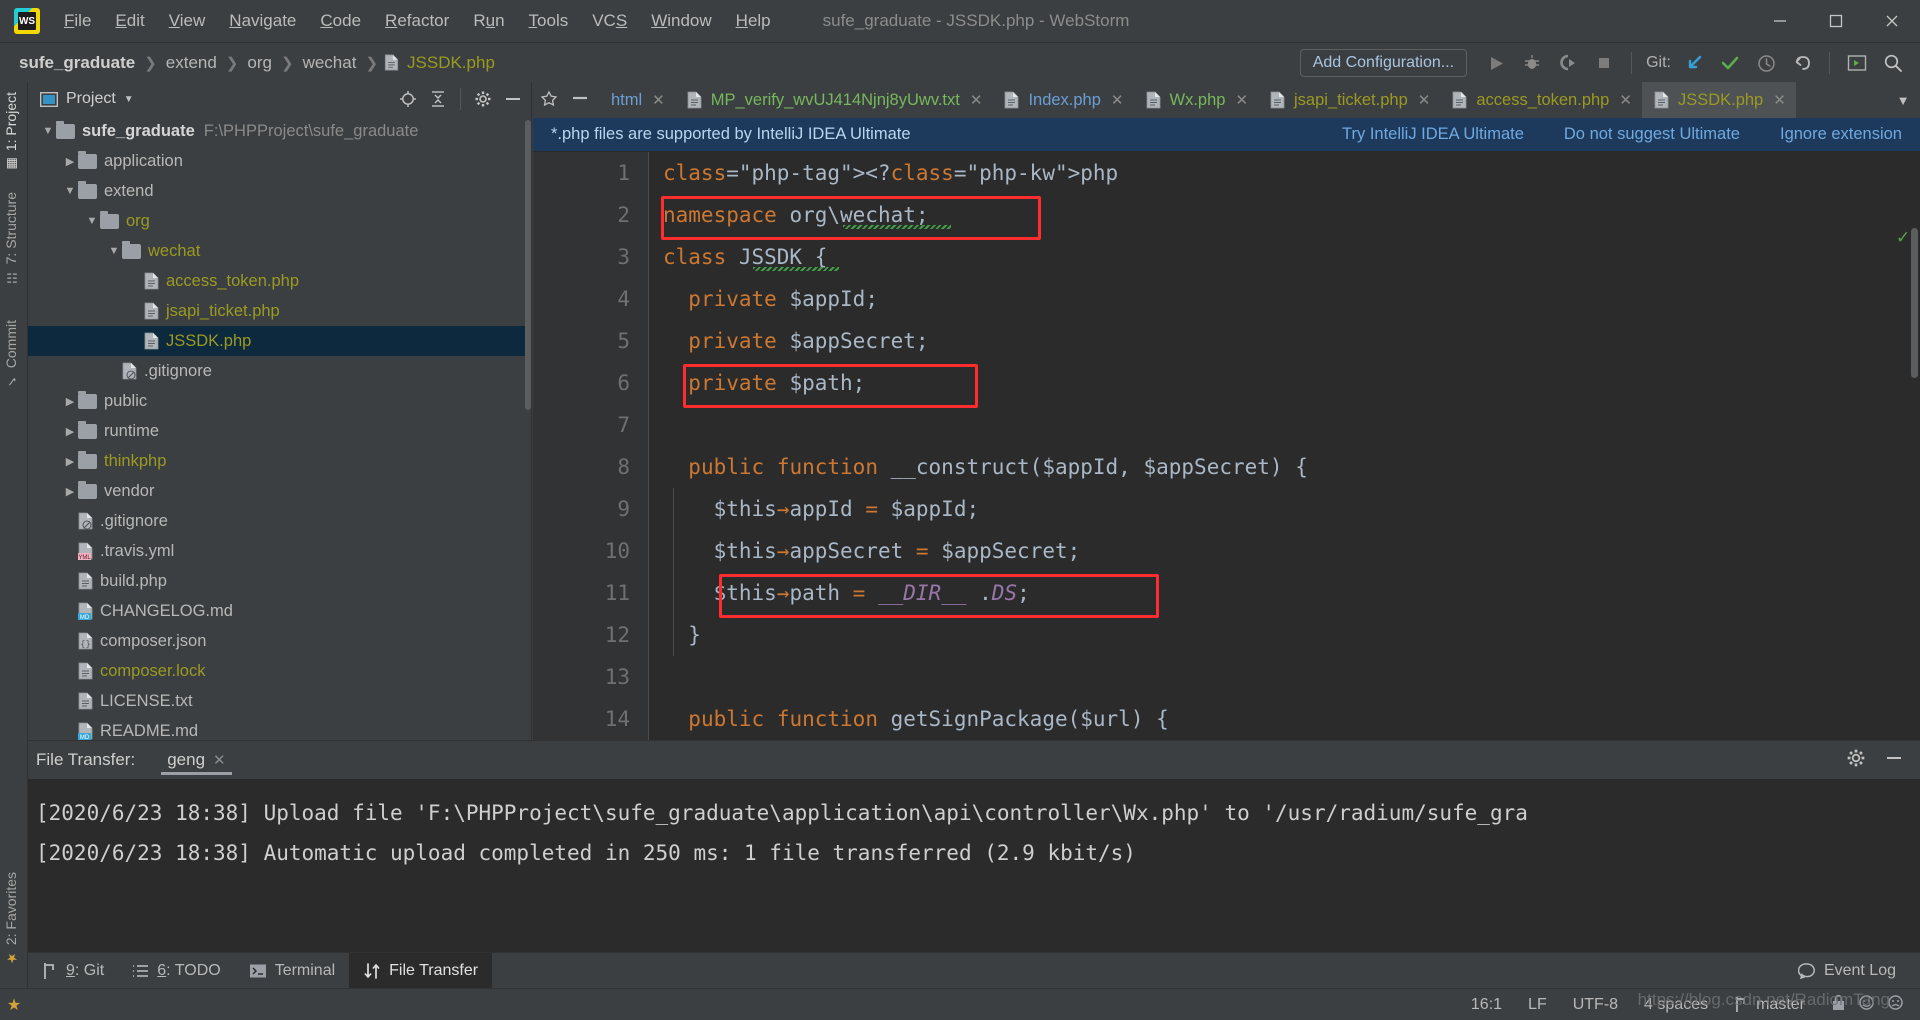  What do you see at coordinates (834, 100) in the screenshot?
I see `editor-tab-mp-verify-wvuj414njnj8yuwv-txt: MP_verify_wvUJ414Njnj8yUwv.txt ✕` at bounding box center [834, 100].